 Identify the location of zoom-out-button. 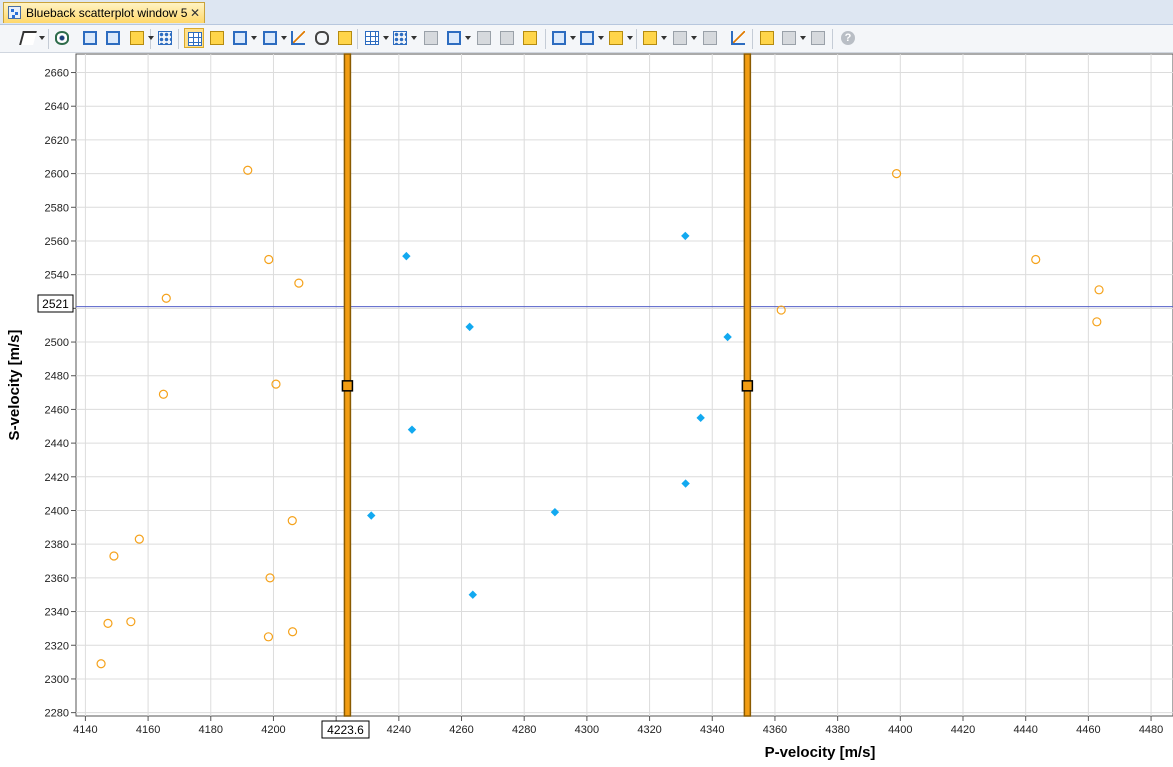
(113, 38).